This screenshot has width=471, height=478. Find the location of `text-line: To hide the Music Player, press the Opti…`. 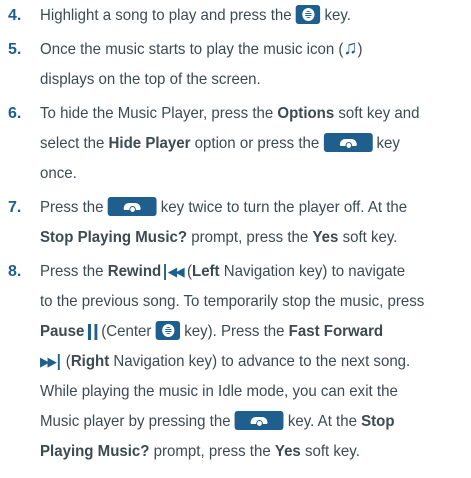

text-line: To hide the Music Player, press the Opti… is located at coordinates (237, 118).